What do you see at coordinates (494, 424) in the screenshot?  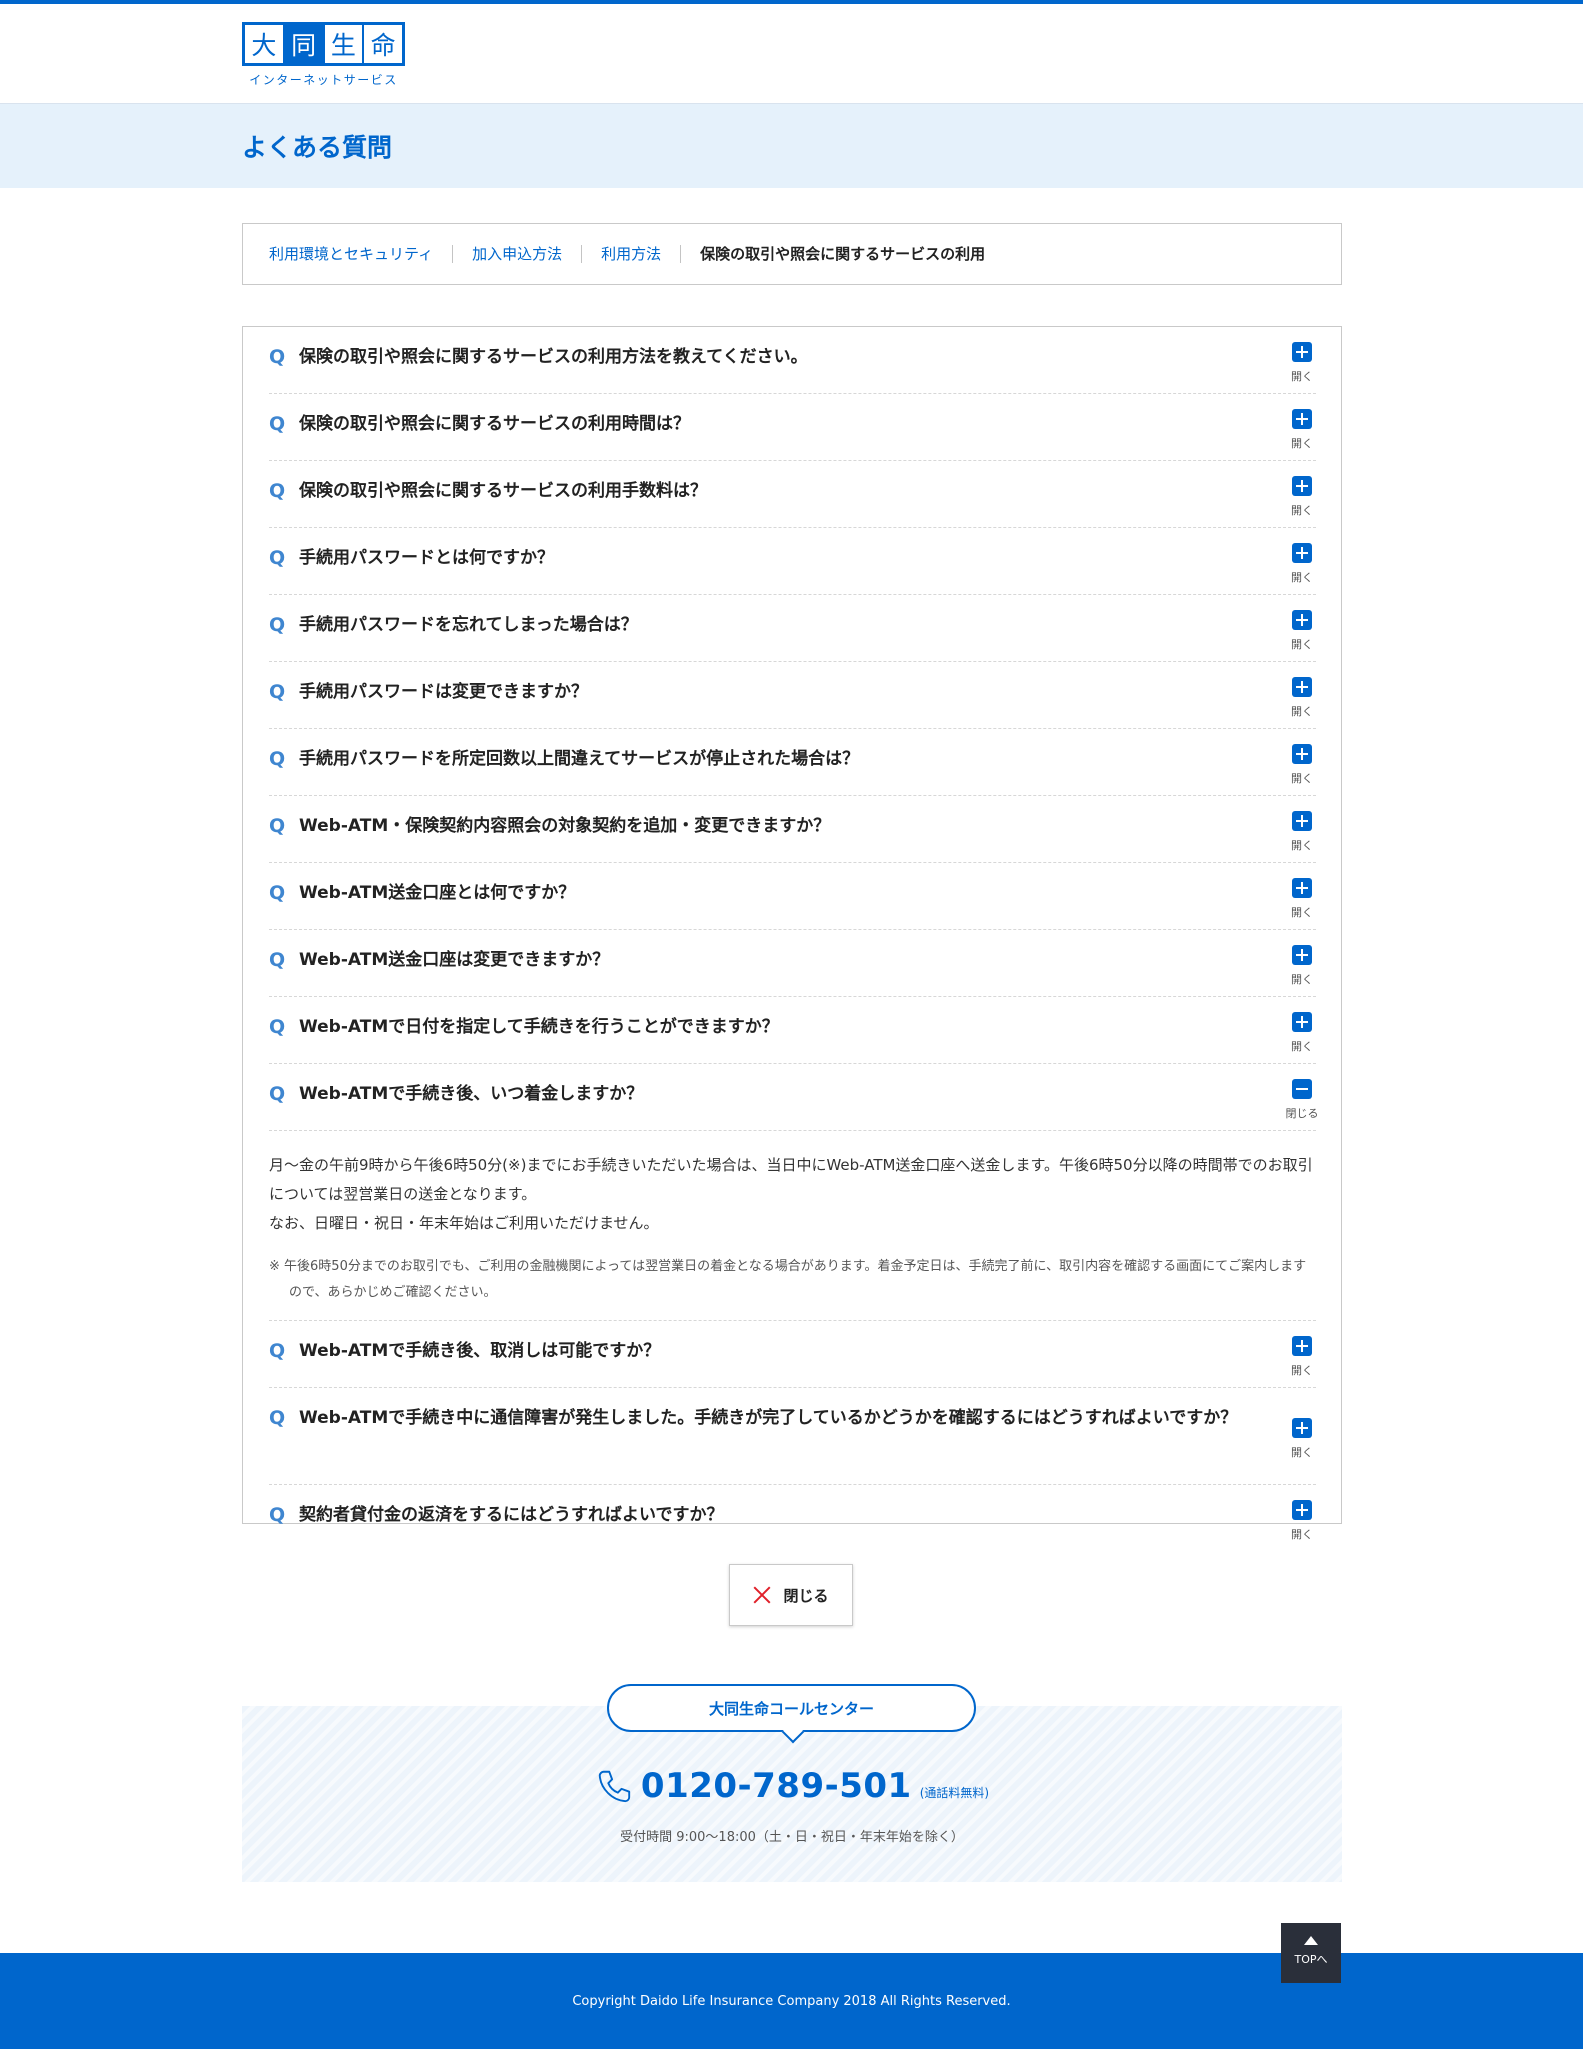 I see `question-text: 保険の取引や照会に関するサービスの利用時間は？` at bounding box center [494, 424].